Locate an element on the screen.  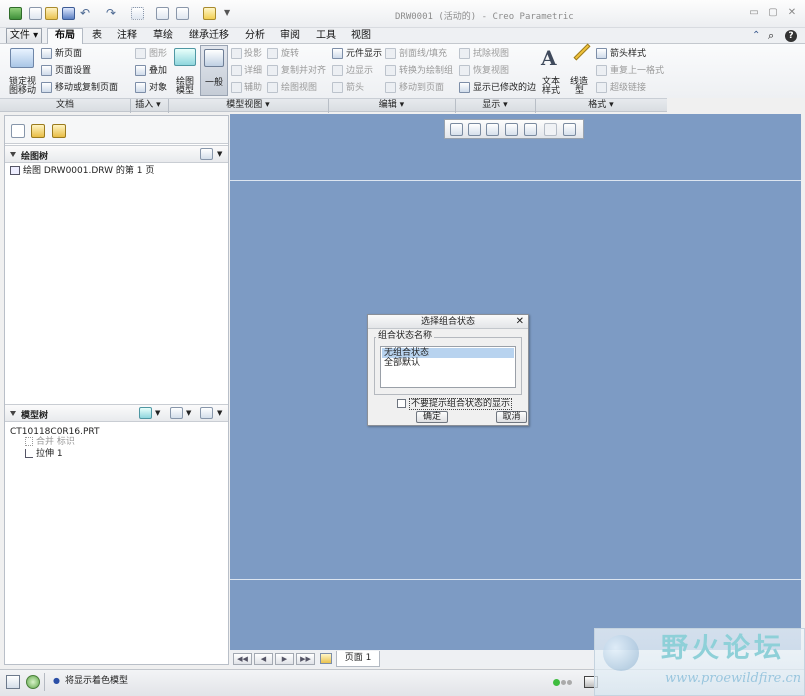
move-to-page-button: 移动到页面 is located at coordinates (421, 88).